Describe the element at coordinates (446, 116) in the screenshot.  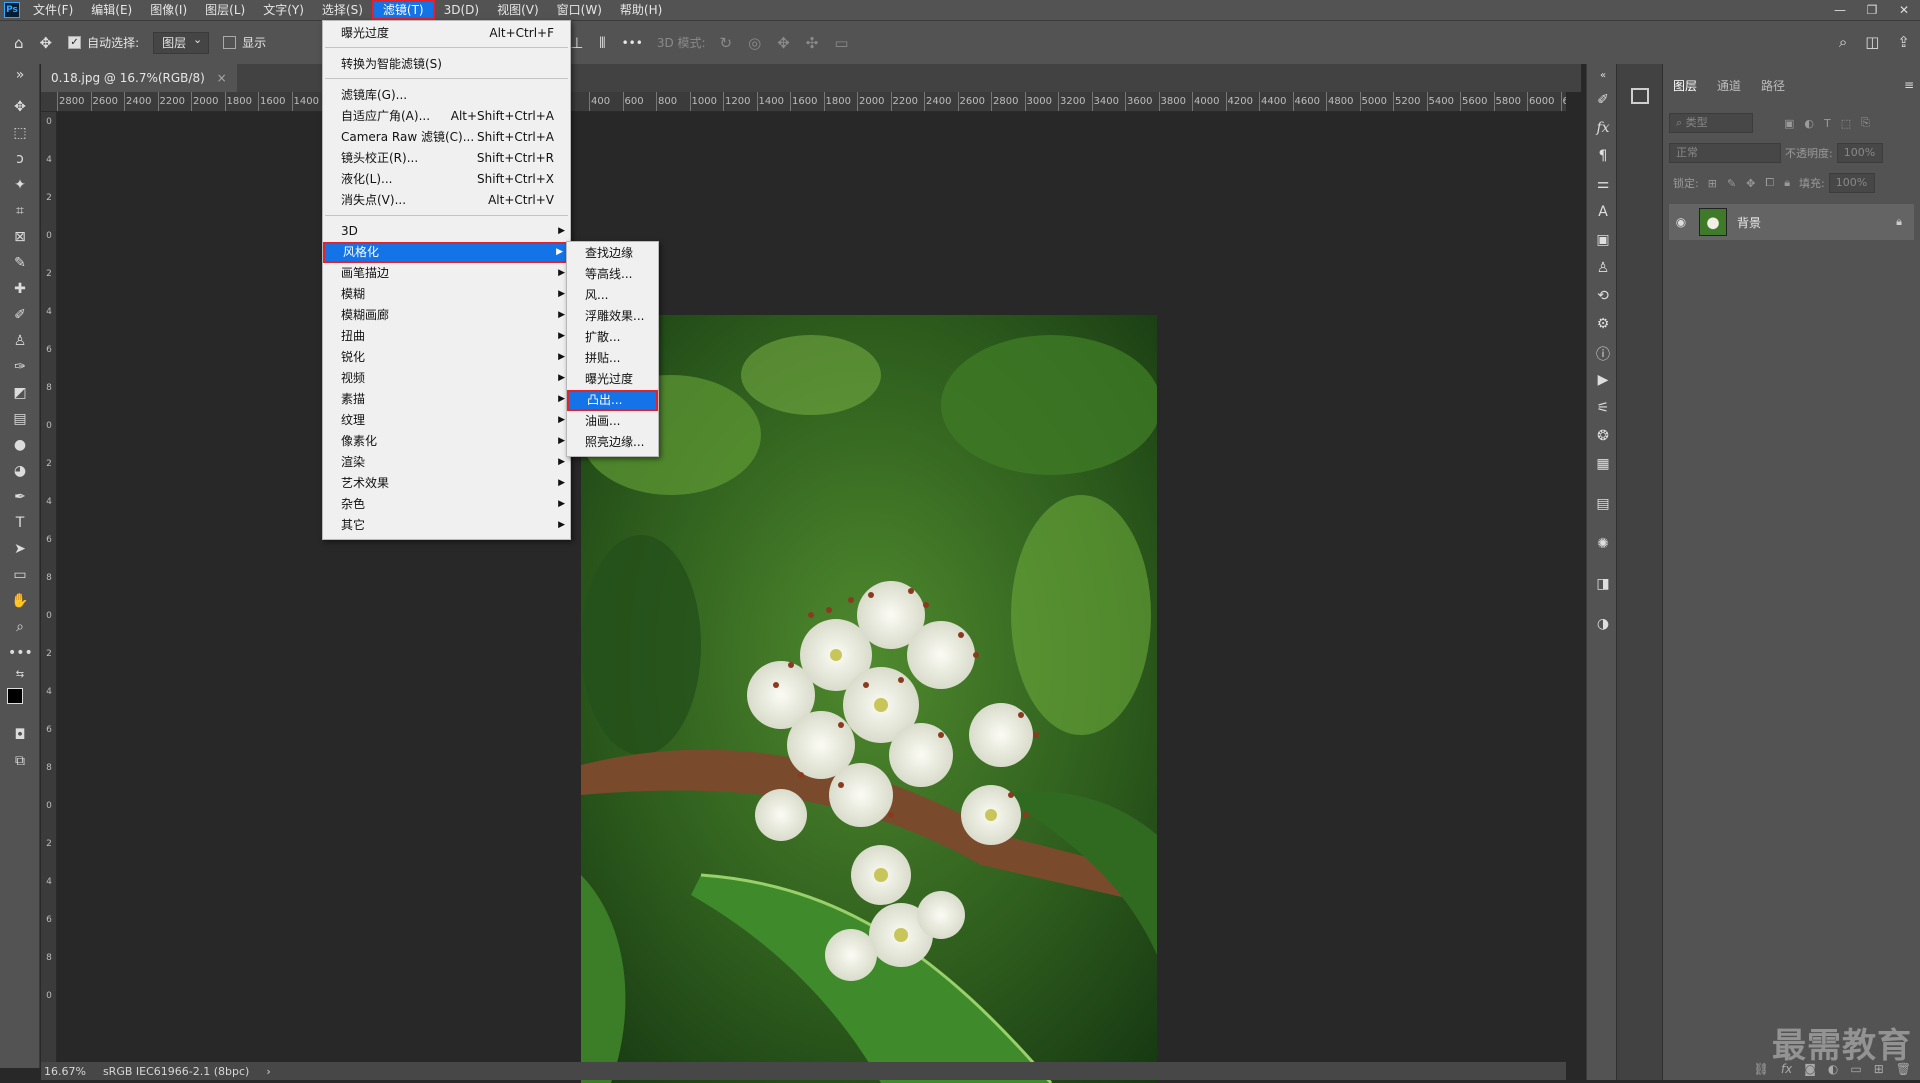
I see `menu-item-adaptive-wide-angle: 自适应广角(A)... Alt+Shift+Ctrl+A` at that location.